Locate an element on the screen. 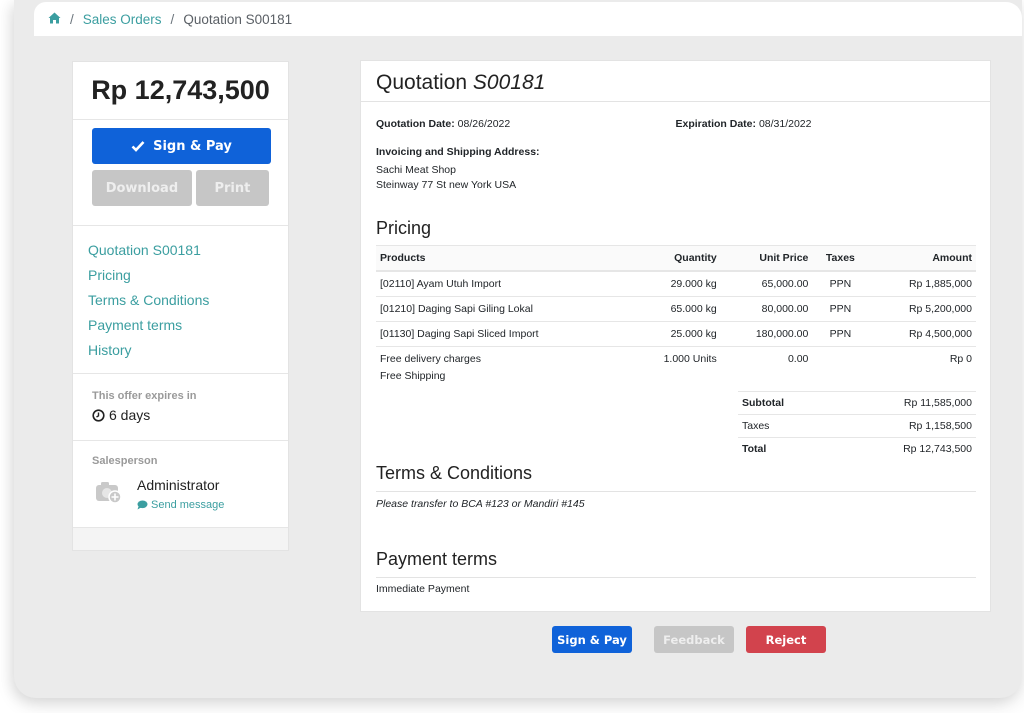 This screenshot has width=1024, height=713. document-title-number: S00181 is located at coordinates (509, 82).